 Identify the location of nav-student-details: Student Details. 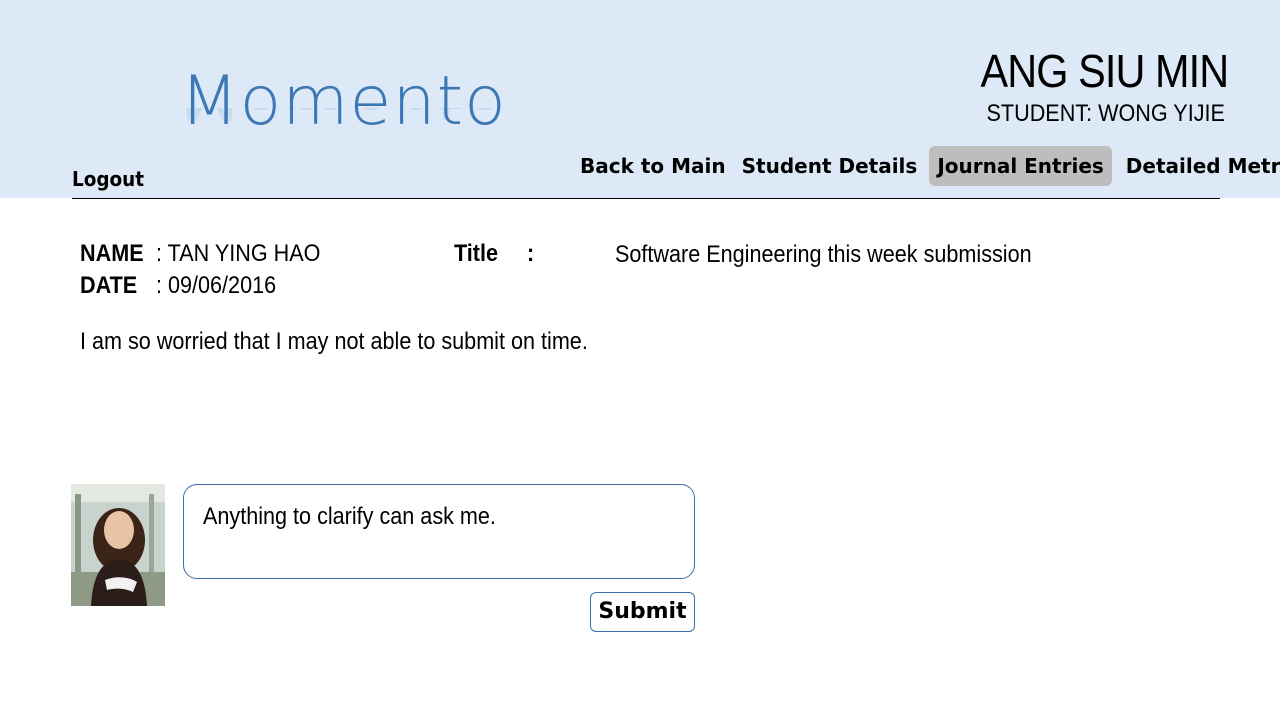
(830, 166).